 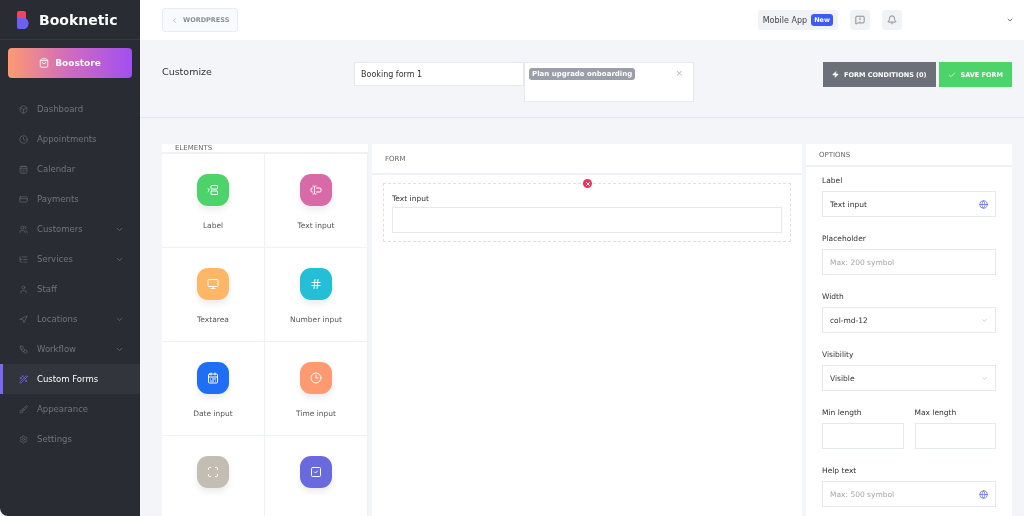 What do you see at coordinates (174, 20) in the screenshot?
I see `chevron-left-icon` at bounding box center [174, 20].